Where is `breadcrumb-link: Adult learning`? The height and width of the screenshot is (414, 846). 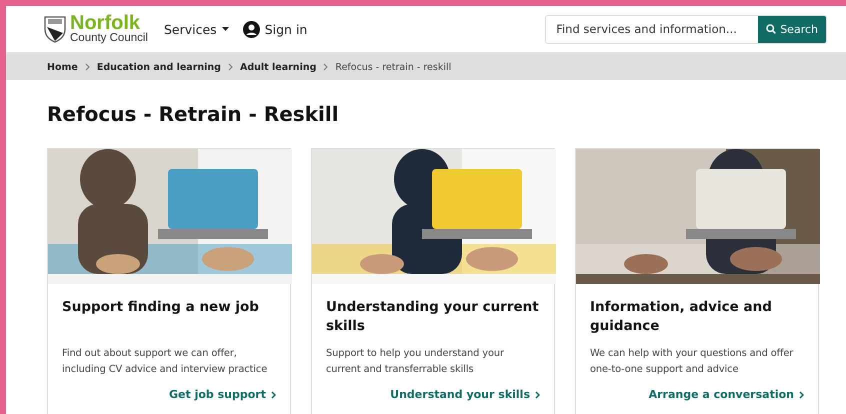
breadcrumb-link: Adult learning is located at coordinates (278, 67).